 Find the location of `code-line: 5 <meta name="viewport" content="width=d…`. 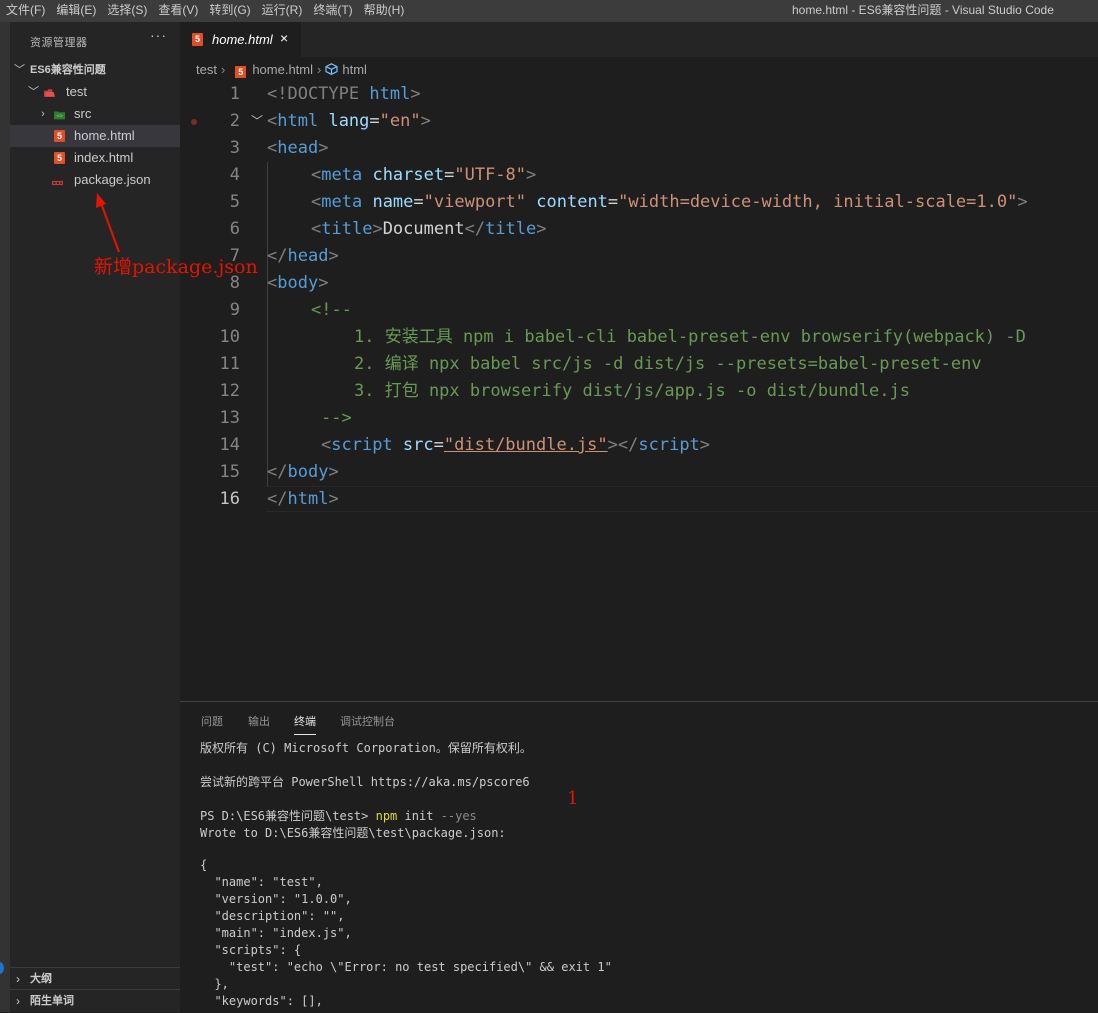

code-line: 5 <meta name="viewport" content="width=d… is located at coordinates (639, 202).